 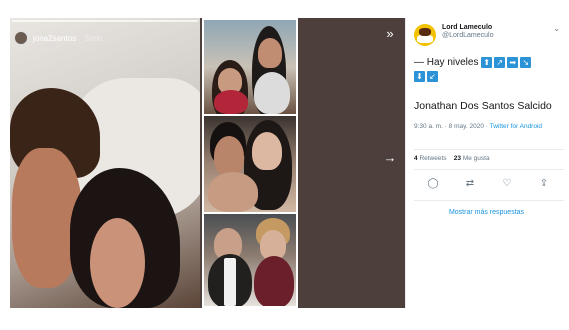 What do you see at coordinates (486, 212) in the screenshot?
I see `show-more-replies-link: Mostrar más respuestas` at bounding box center [486, 212].